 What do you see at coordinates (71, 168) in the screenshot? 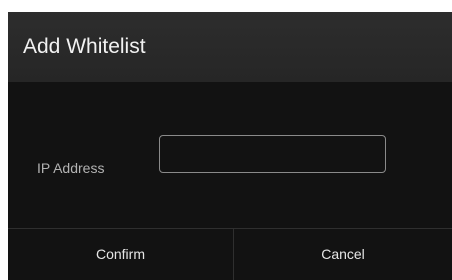
I see `ip-address-label: IP Address` at bounding box center [71, 168].